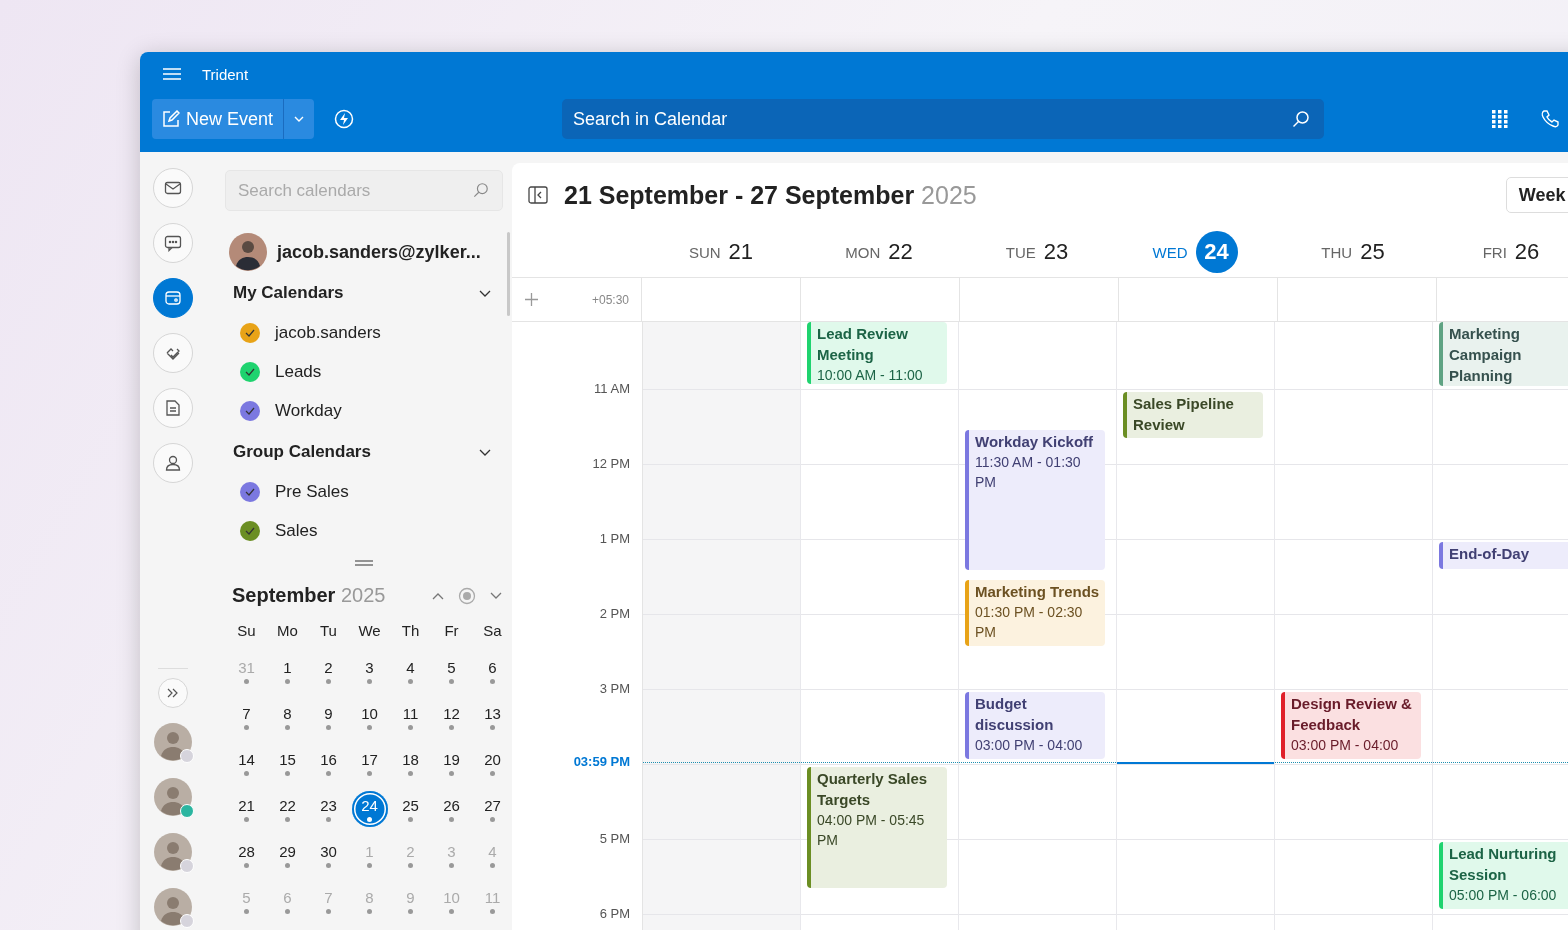 This screenshot has height=930, width=1568. What do you see at coordinates (246, 809) in the screenshot?
I see `calendar-day: 21` at bounding box center [246, 809].